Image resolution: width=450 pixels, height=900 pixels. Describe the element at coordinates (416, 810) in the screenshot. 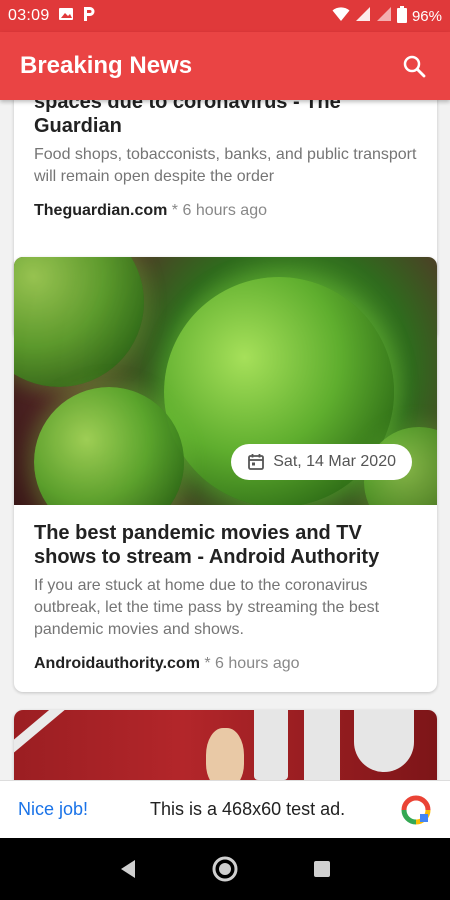

I see `adchoices-icon` at that location.